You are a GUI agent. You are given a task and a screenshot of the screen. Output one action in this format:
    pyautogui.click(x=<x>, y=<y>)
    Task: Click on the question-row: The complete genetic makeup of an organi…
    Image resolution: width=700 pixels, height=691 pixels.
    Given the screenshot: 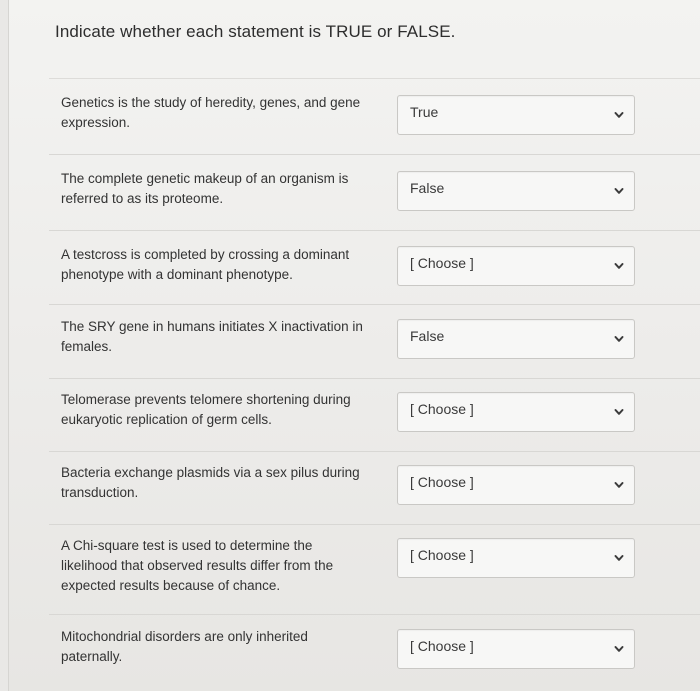 What is the action you would take?
    pyautogui.click(x=374, y=192)
    